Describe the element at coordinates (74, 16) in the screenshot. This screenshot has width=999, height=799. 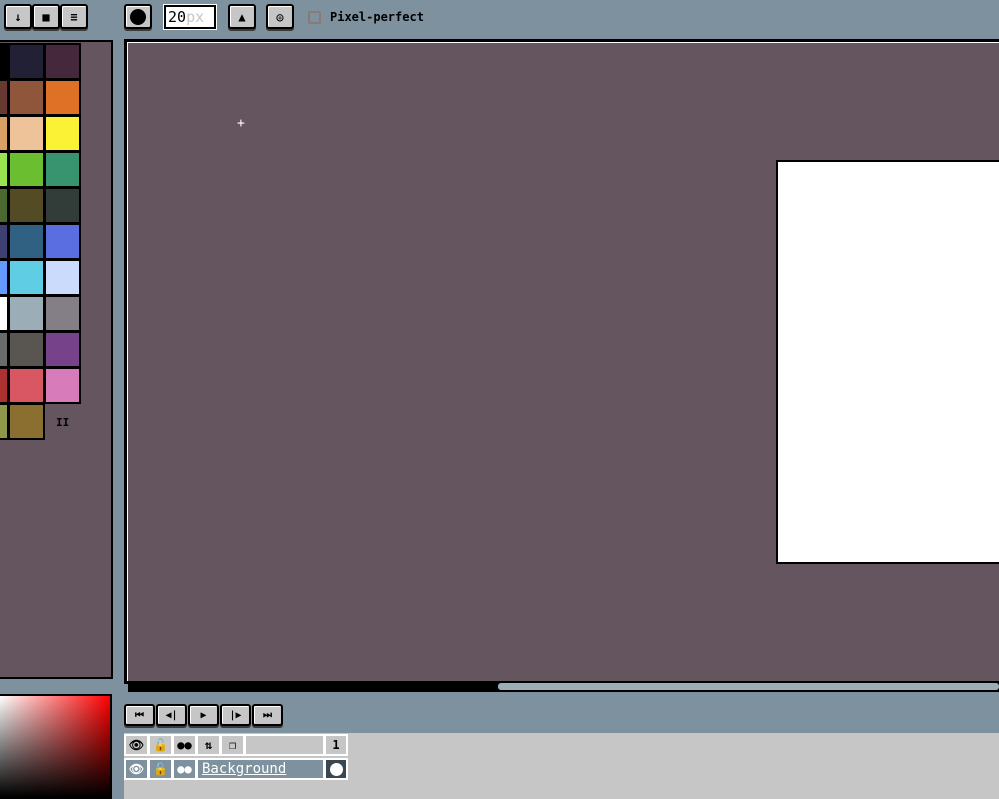
I see `menu-button: ≡` at that location.